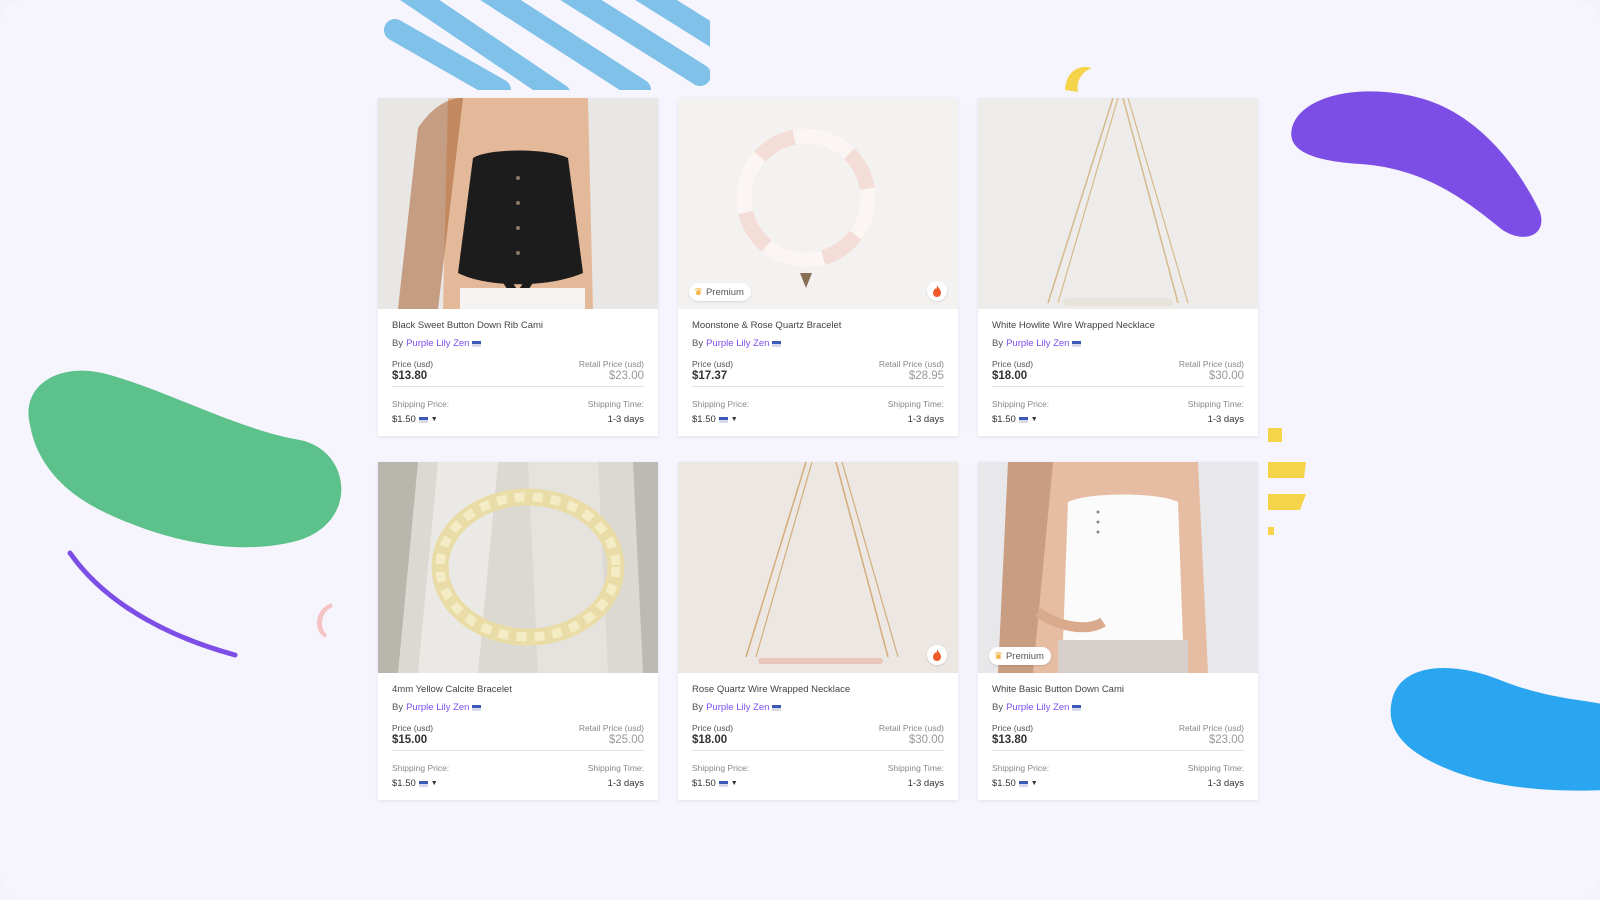 This screenshot has width=1600, height=900. I want to click on purple-stroke-shape, so click(152, 604).